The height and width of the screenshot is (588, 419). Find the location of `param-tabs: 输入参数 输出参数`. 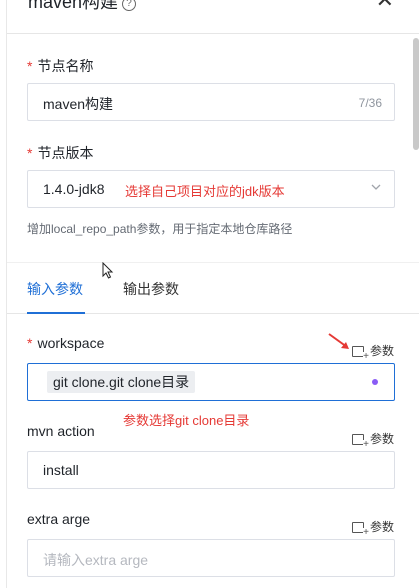

param-tabs: 输入参数 输出参数 is located at coordinates (213, 288).